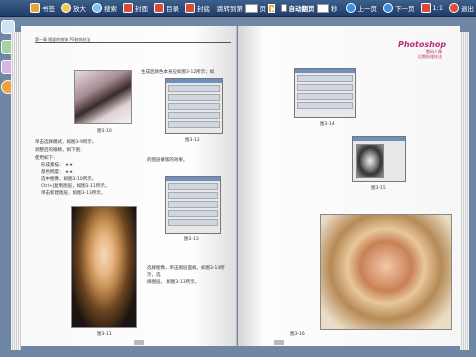 This screenshot has width=476, height=357. I want to click on figure-caption: 图3-13, so click(191, 239).